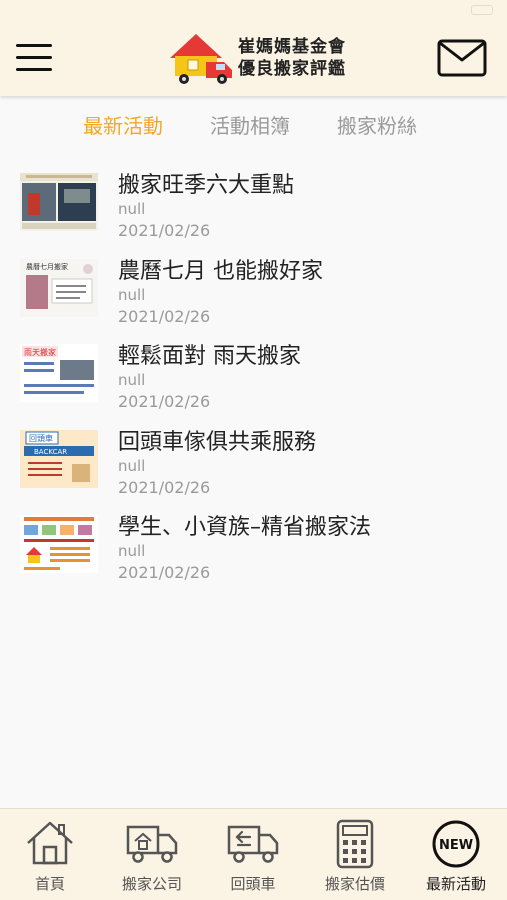 The width and height of the screenshot is (507, 900). Describe the element at coordinates (253, 884) in the screenshot. I see `nav-label: 回頭車` at that location.